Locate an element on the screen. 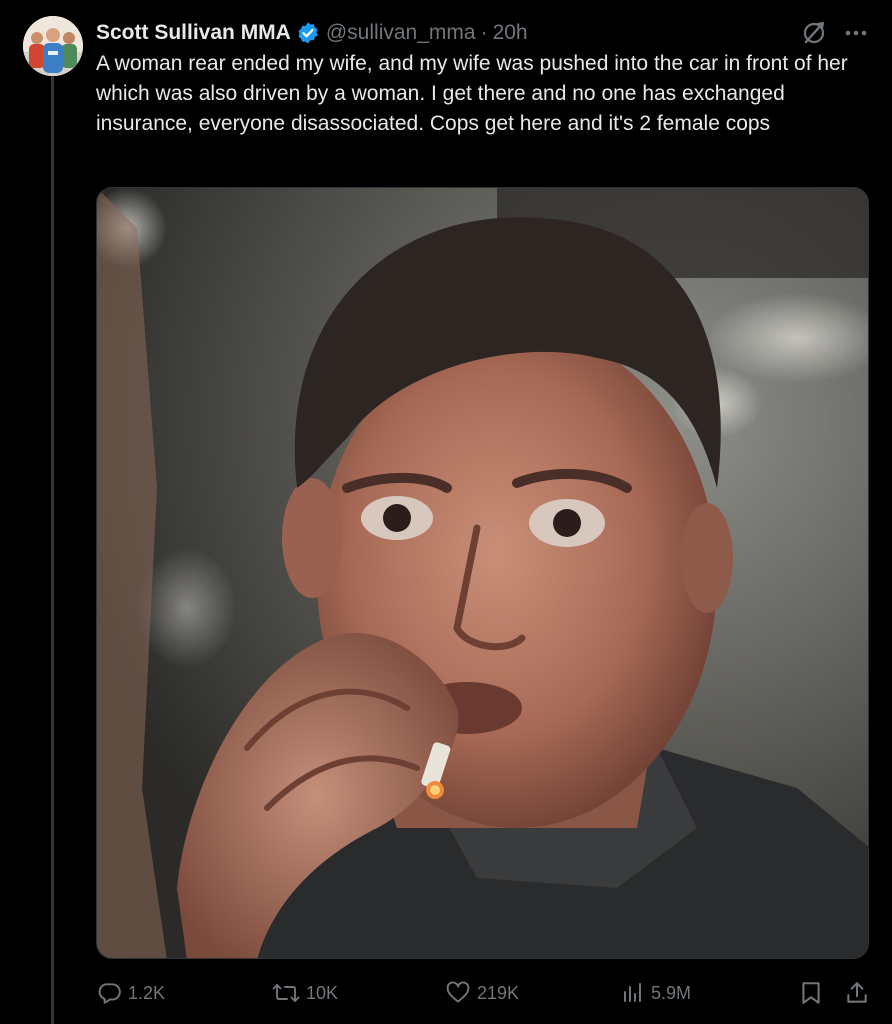 Image resolution: width=892 pixels, height=1024 pixels. tweet-actions: 1.2K 10K 219K 5.9M is located at coordinates (483, 993).